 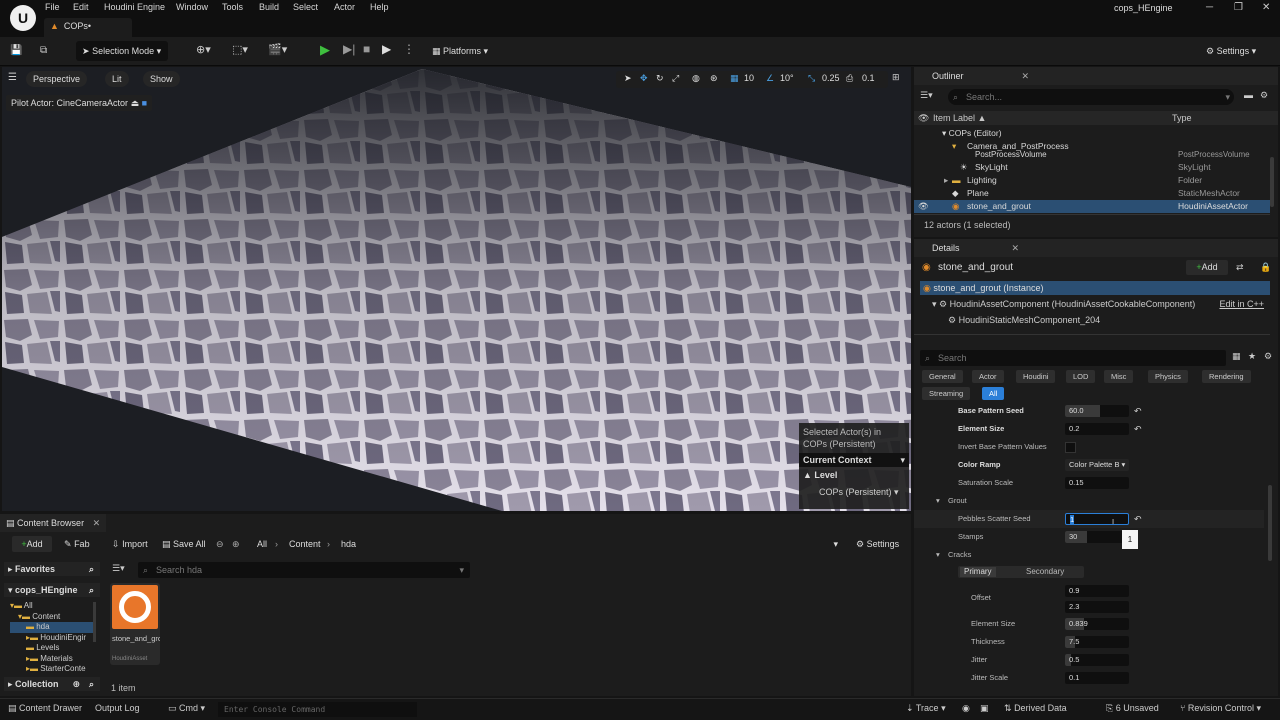 What do you see at coordinates (52, 627) in the screenshot?
I see `tree-item-selected: ▬ hda` at bounding box center [52, 627].